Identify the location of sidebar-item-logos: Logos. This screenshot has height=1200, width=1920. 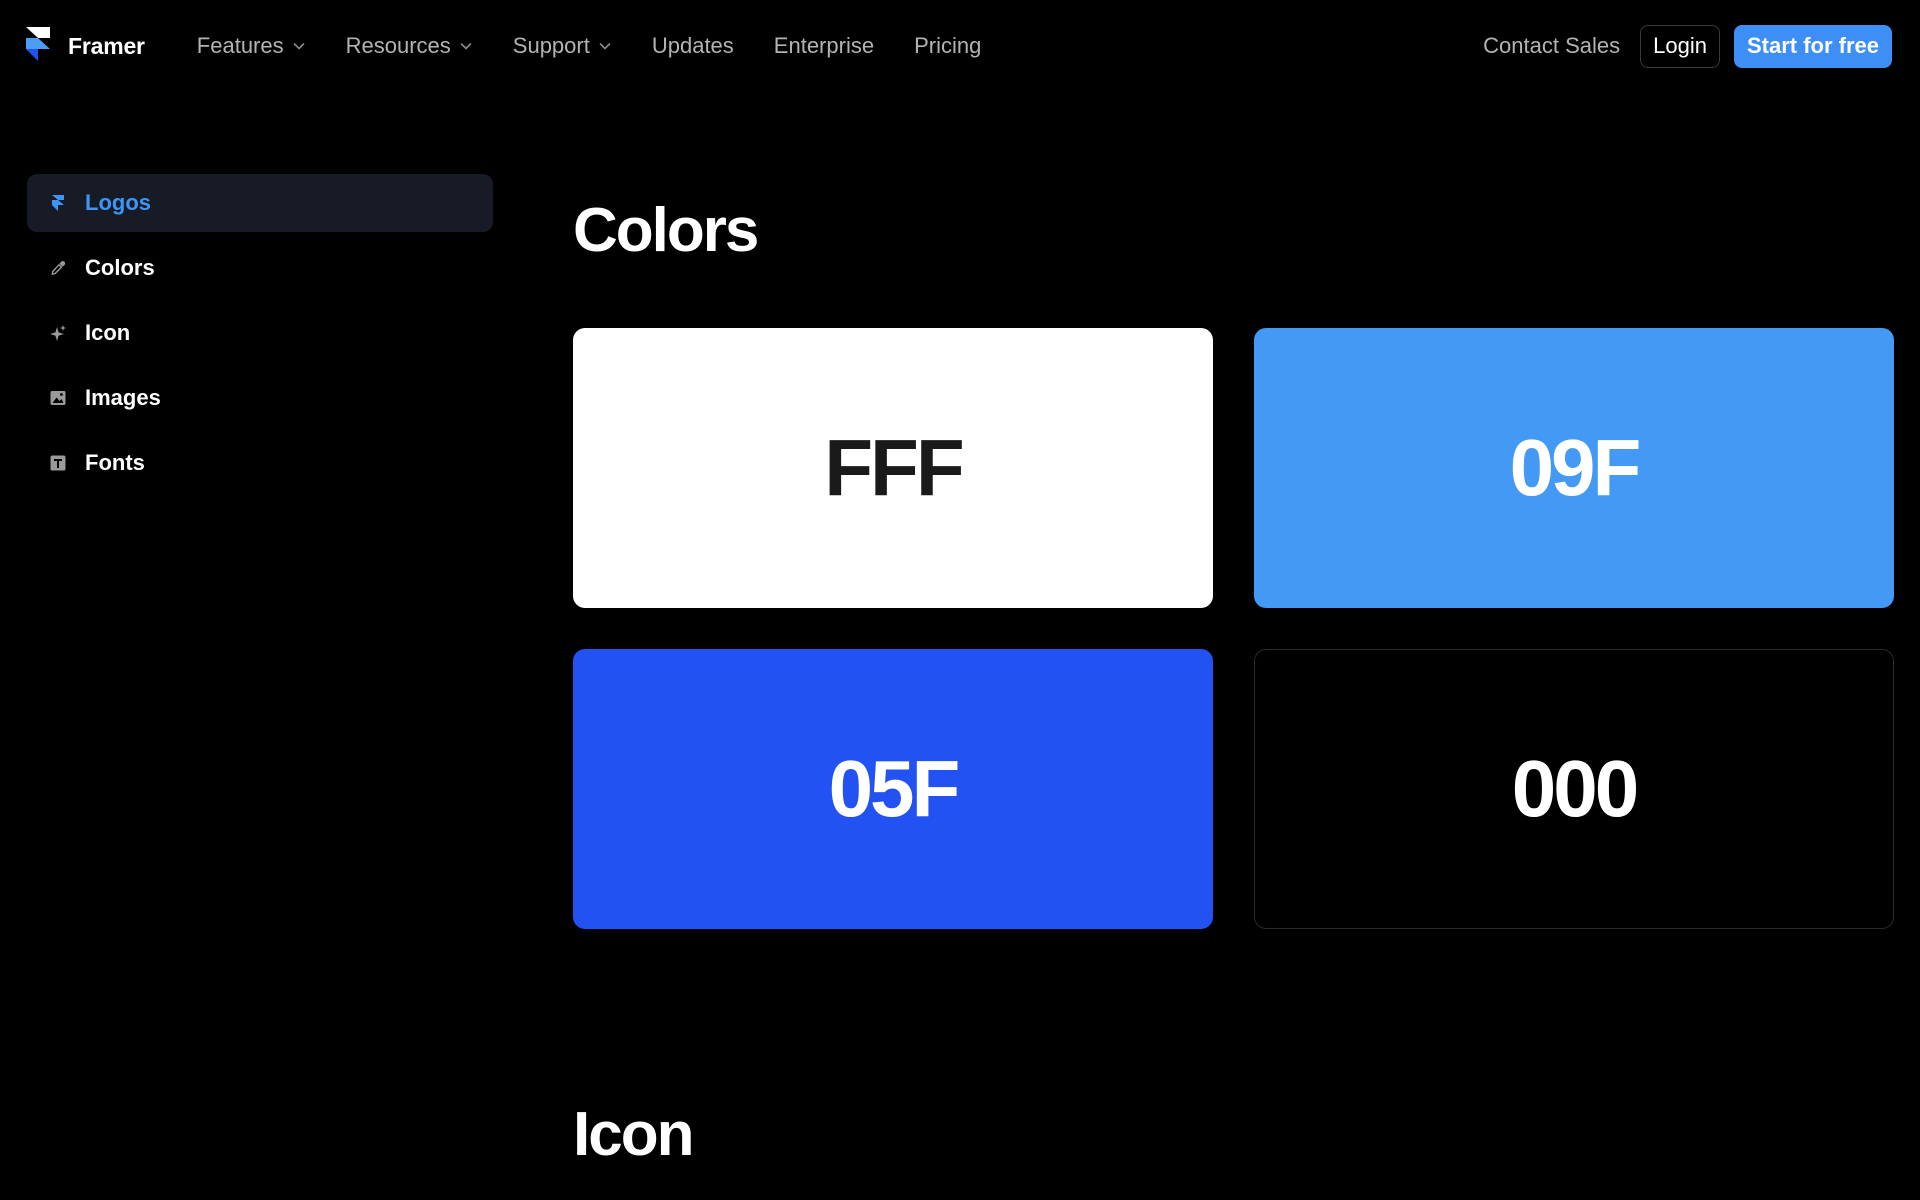
(260, 203).